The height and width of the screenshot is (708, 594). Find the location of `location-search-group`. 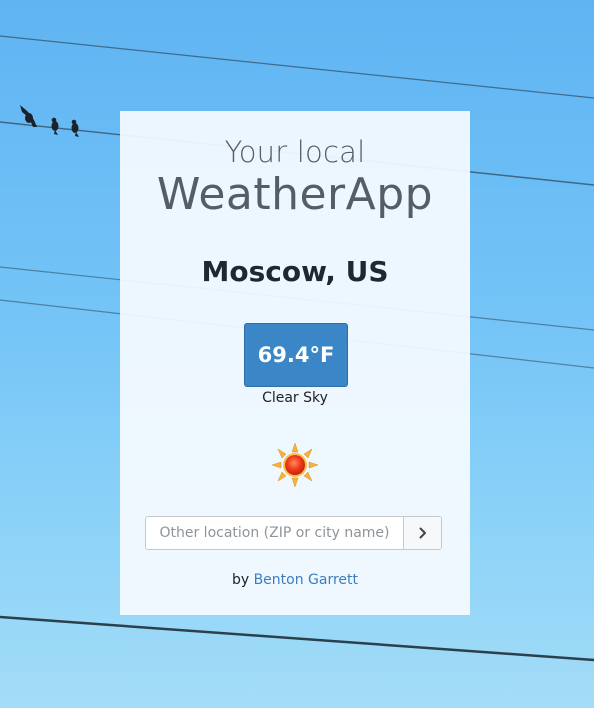

location-search-group is located at coordinates (293, 533).